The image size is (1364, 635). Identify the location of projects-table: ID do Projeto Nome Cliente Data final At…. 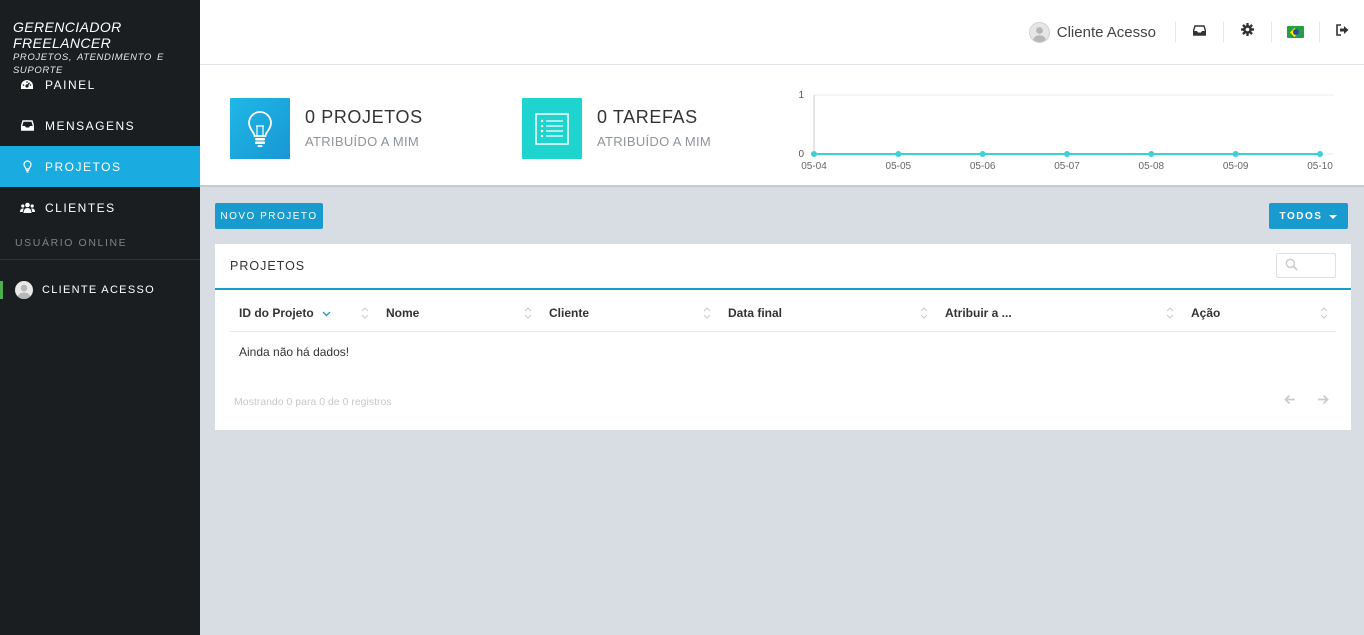
(783, 334).